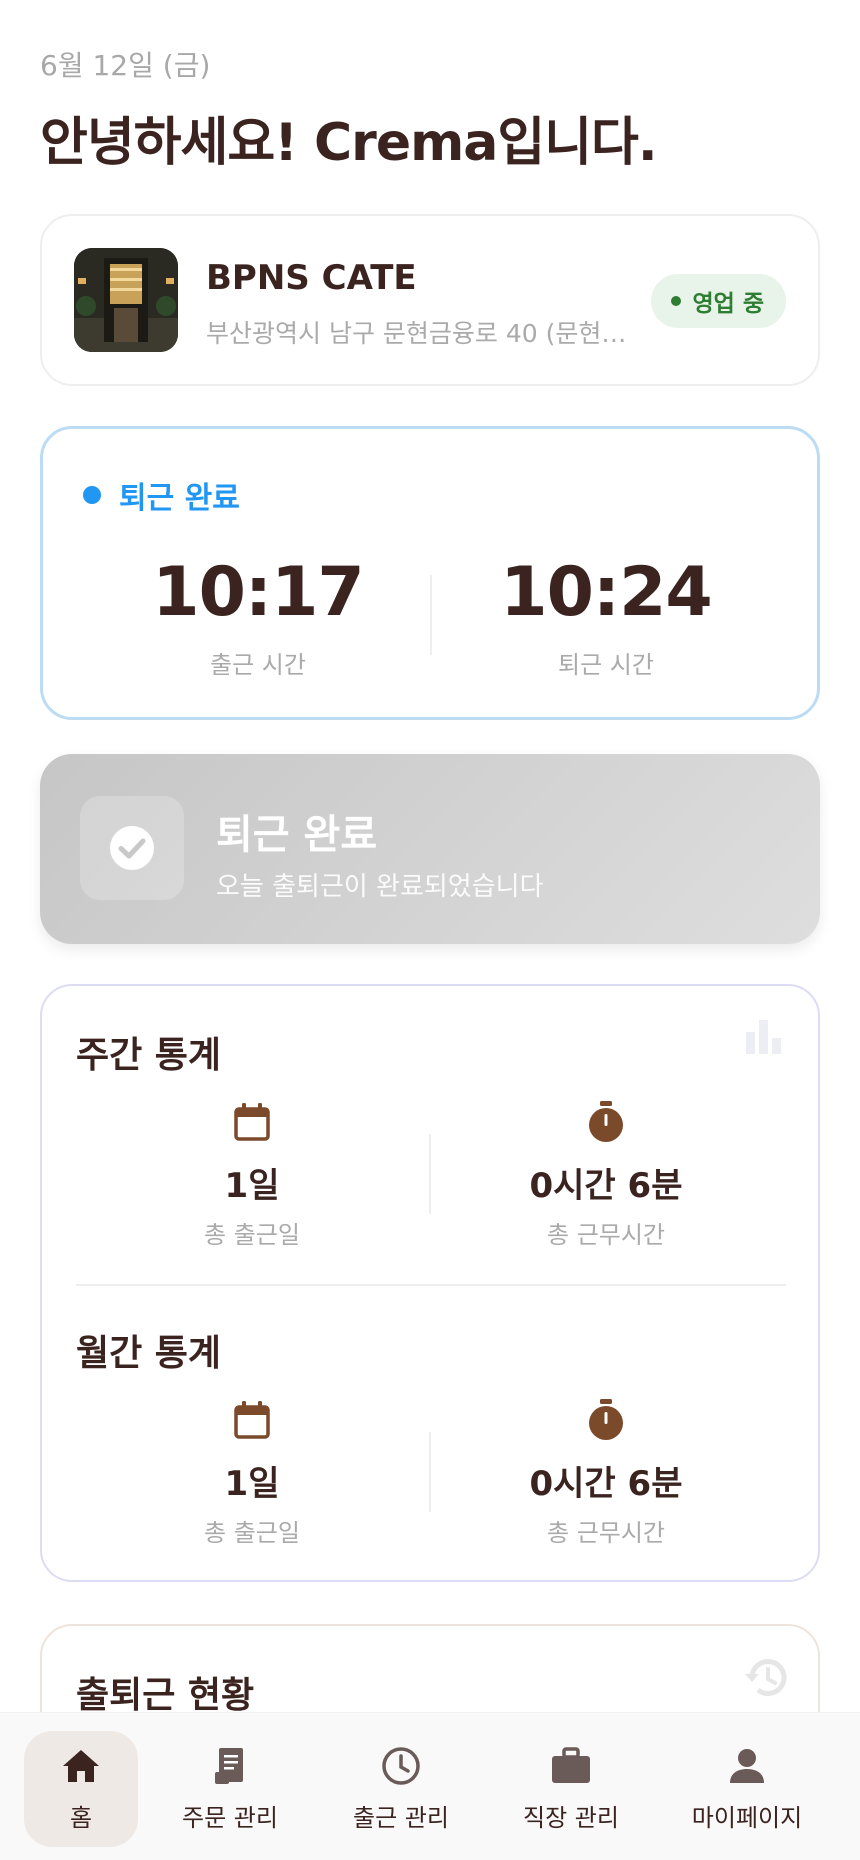  Describe the element at coordinates (81, 1766) in the screenshot. I see `home-icon` at that location.